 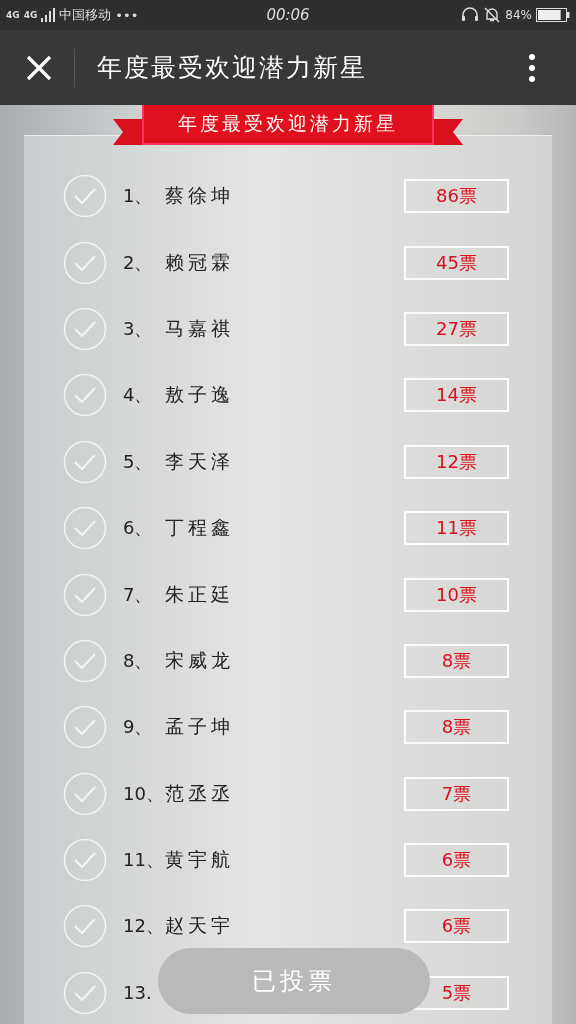 I want to click on vote-count: 45票, so click(x=456, y=262).